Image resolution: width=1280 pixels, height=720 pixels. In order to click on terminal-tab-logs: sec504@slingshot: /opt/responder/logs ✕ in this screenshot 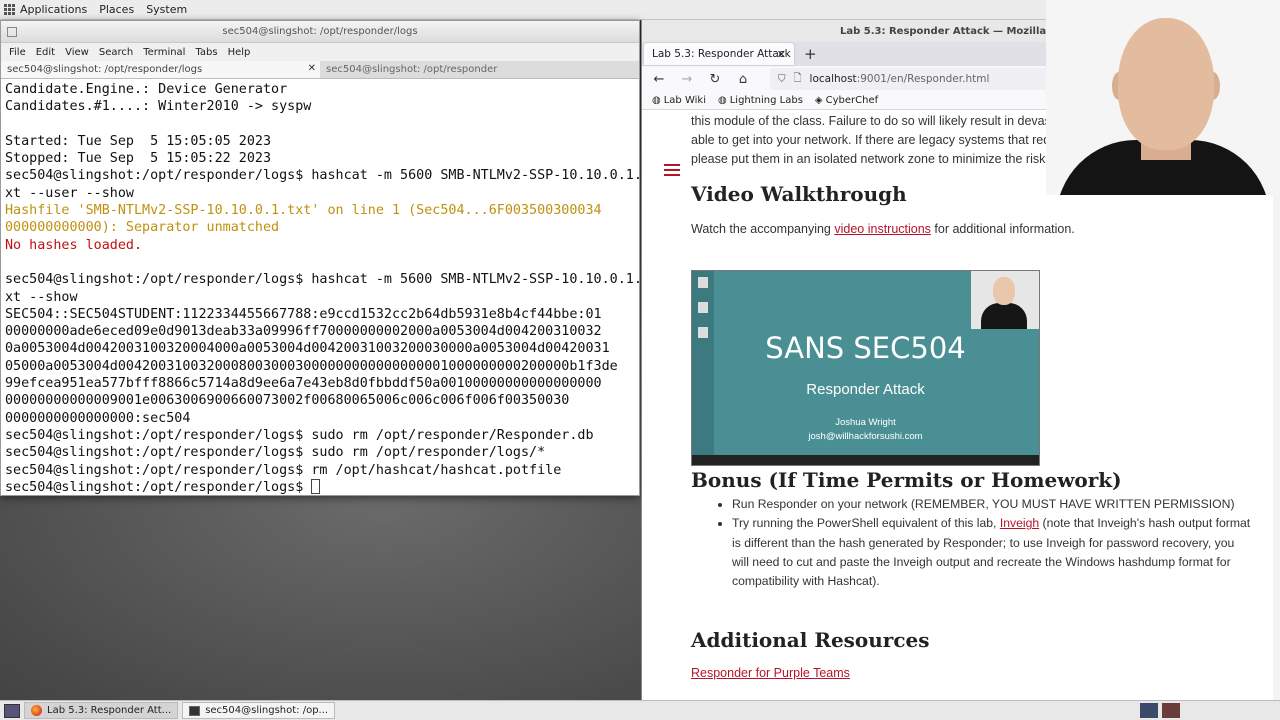, I will do `click(160, 69)`.